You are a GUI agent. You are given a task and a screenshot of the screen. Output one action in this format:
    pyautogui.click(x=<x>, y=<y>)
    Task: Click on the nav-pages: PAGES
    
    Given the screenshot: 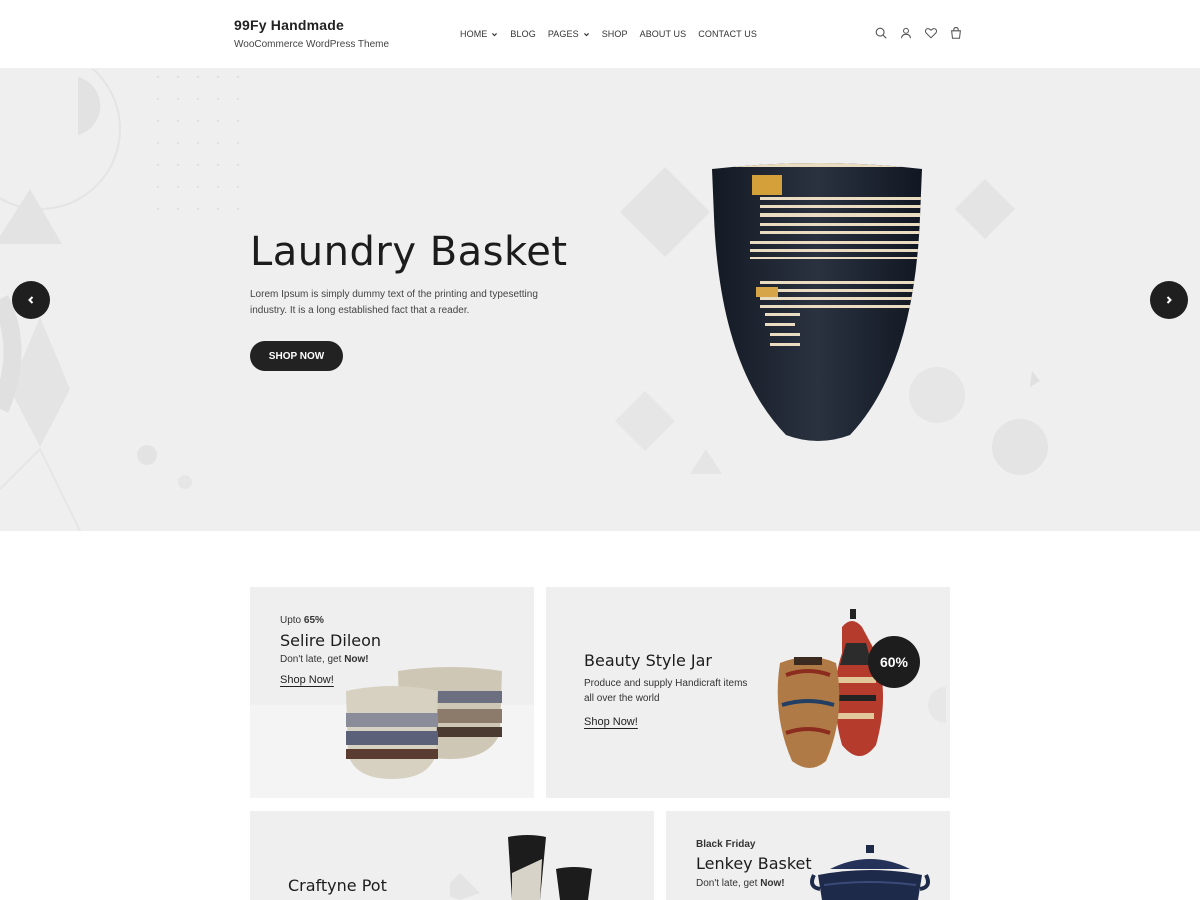 What is the action you would take?
    pyautogui.click(x=569, y=34)
    